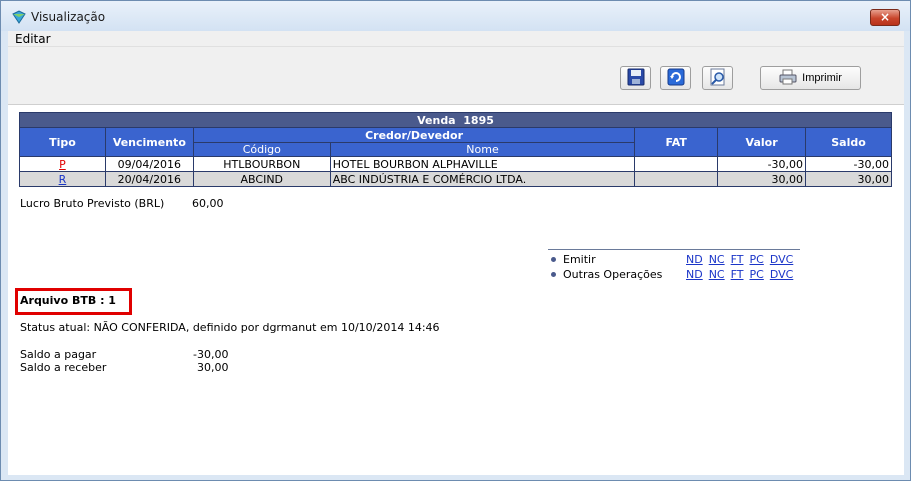 The image size is (911, 481). I want to click on close-button: ×, so click(885, 17).